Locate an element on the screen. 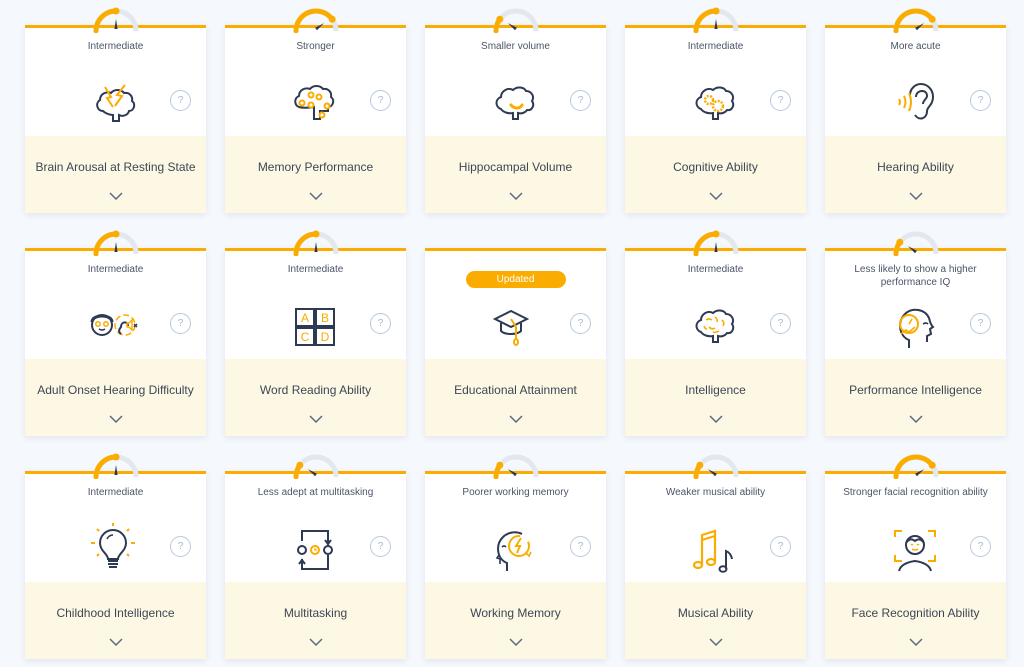 This screenshot has height=667, width=1024. status-text: Stronger facial recognition ability is located at coordinates (915, 492).